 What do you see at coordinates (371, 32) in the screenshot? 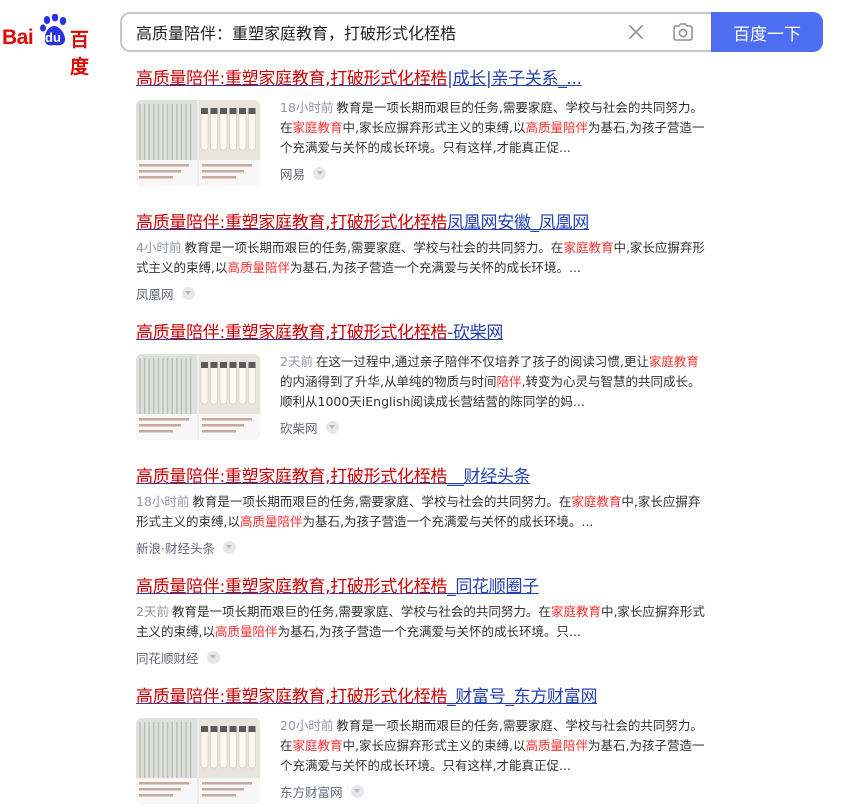
I see `search-input` at bounding box center [371, 32].